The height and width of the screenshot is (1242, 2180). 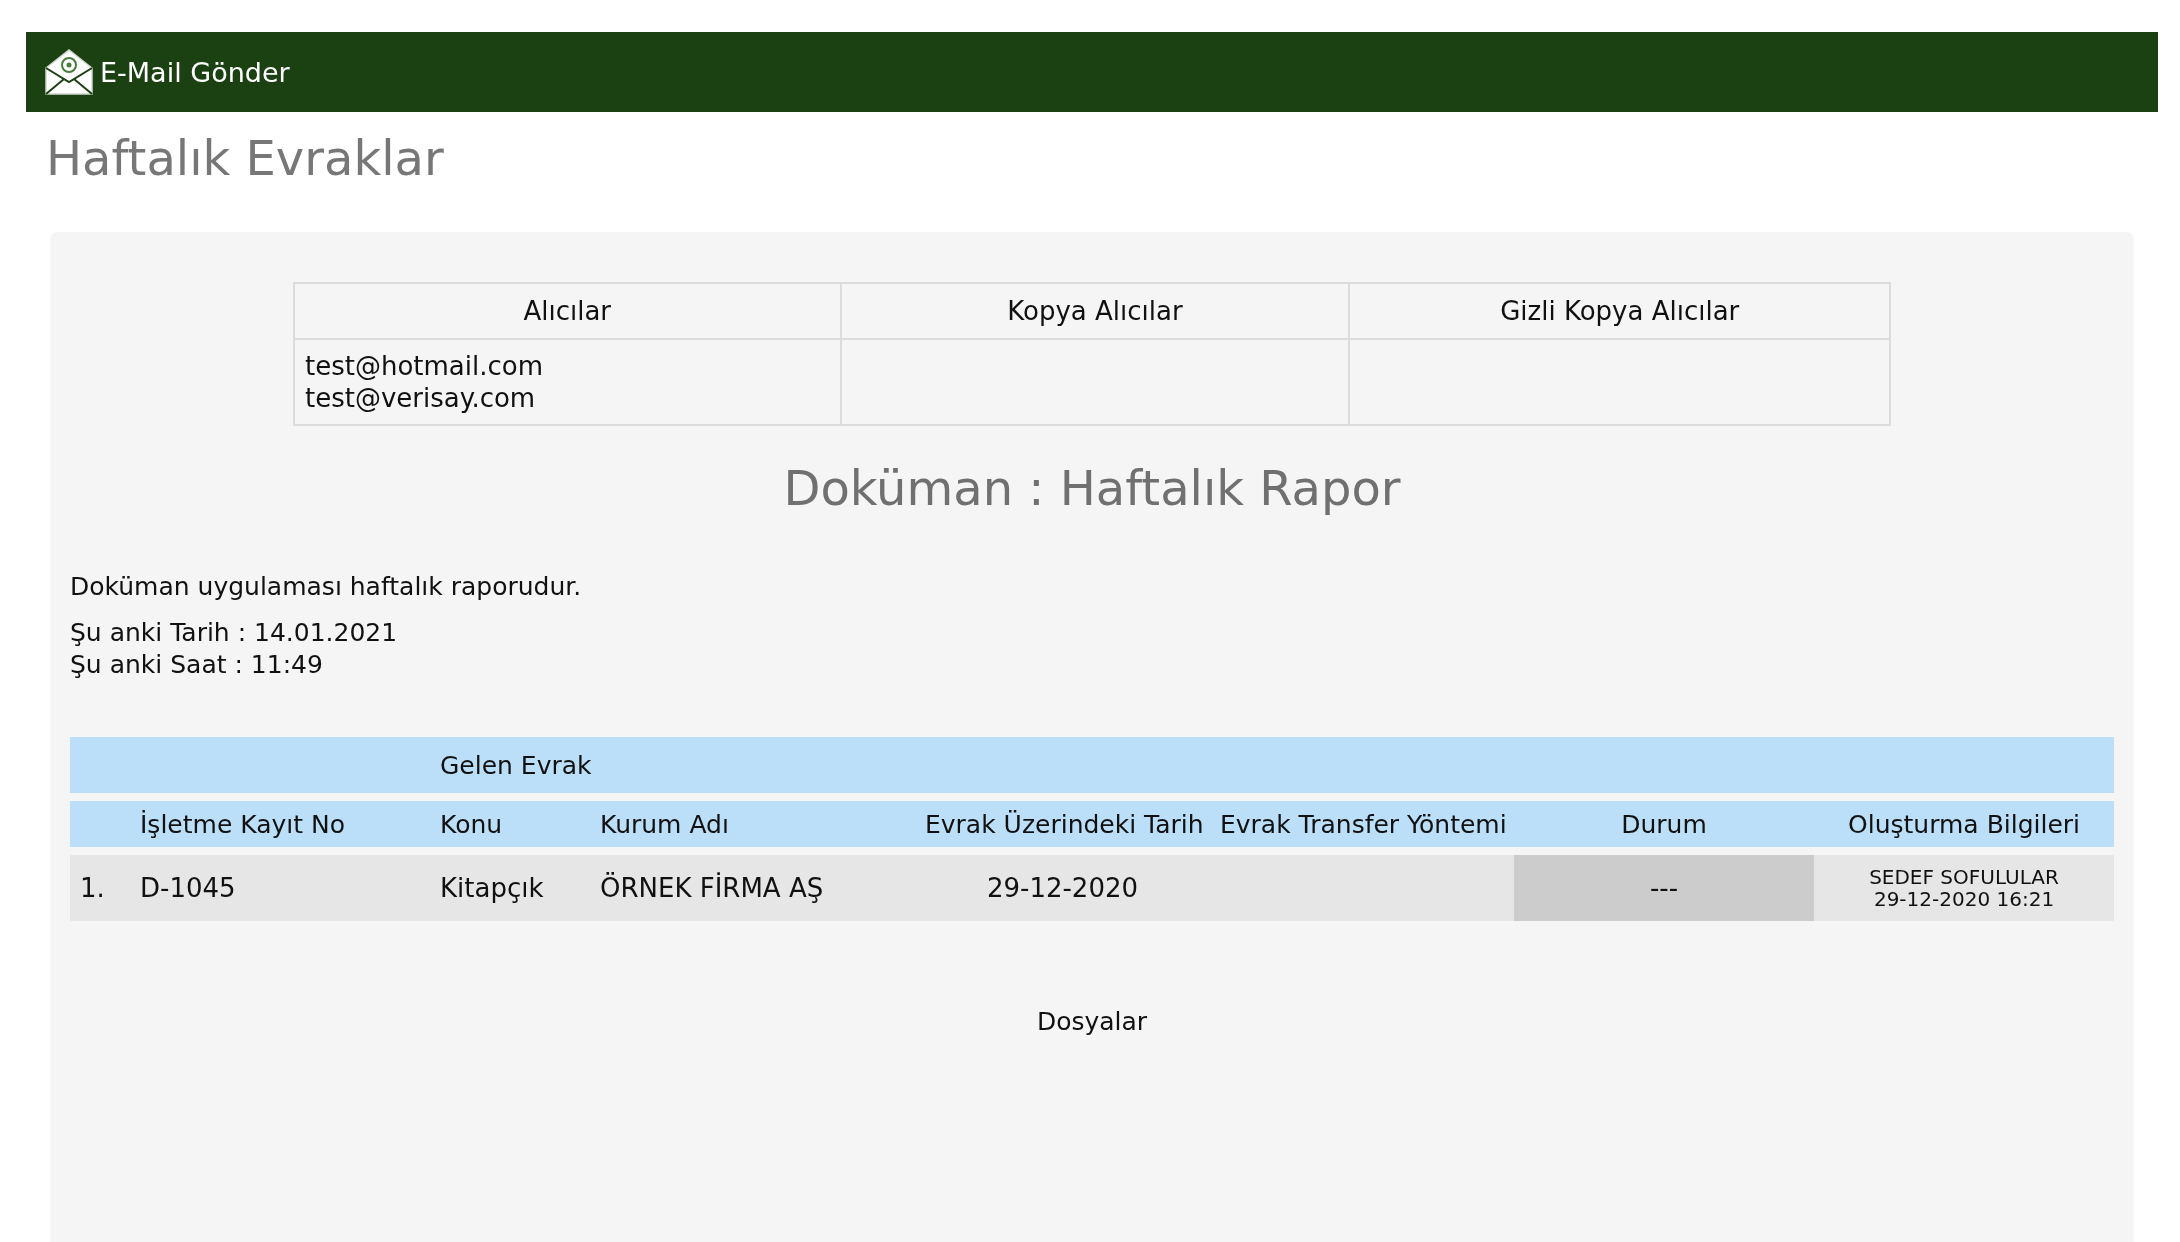 What do you see at coordinates (1092, 488) in the screenshot?
I see `document-title: Doküman : Haftalık Rapor` at bounding box center [1092, 488].